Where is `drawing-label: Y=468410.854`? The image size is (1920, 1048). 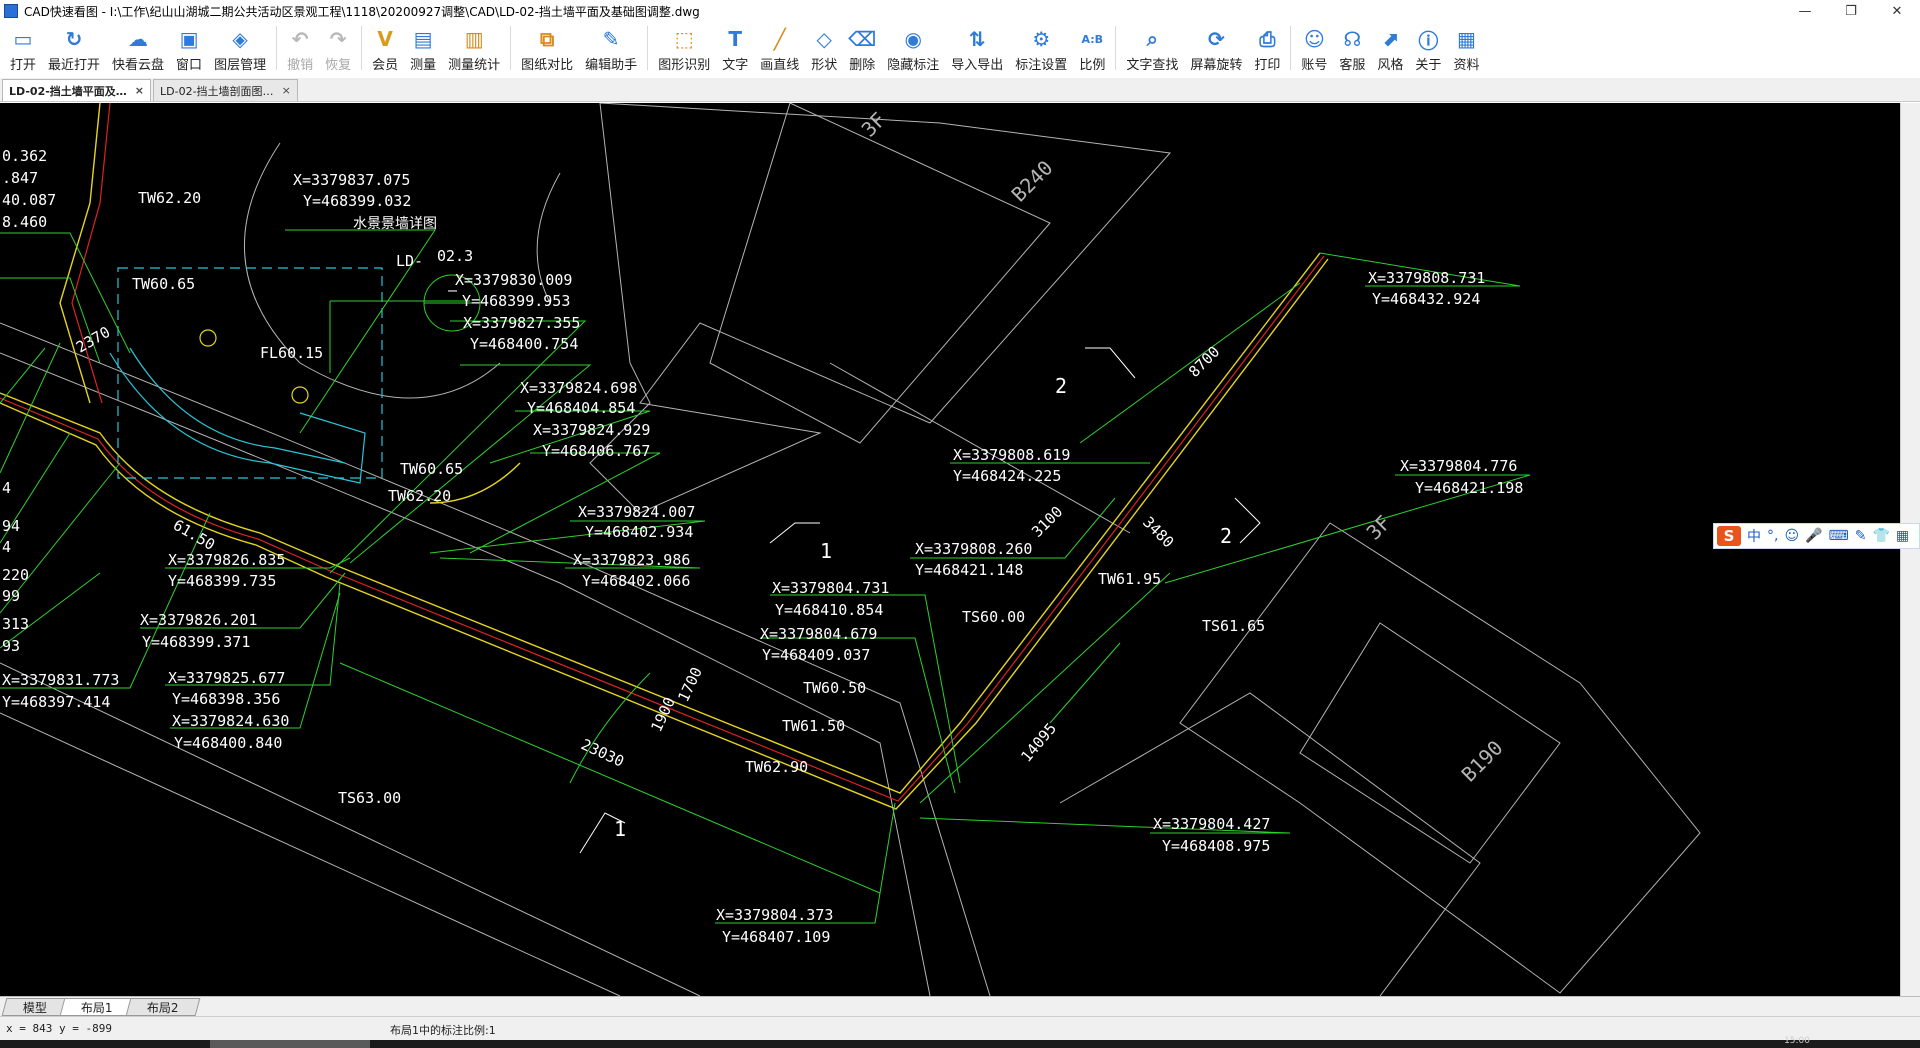
drawing-label: Y=468410.854 is located at coordinates (829, 610).